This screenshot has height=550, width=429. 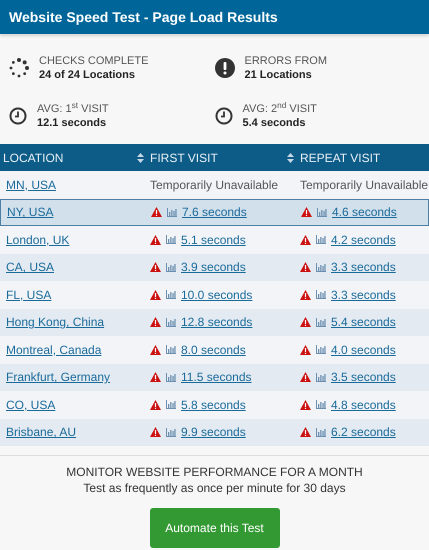 I want to click on exclamation-icon, so click(x=224, y=68).